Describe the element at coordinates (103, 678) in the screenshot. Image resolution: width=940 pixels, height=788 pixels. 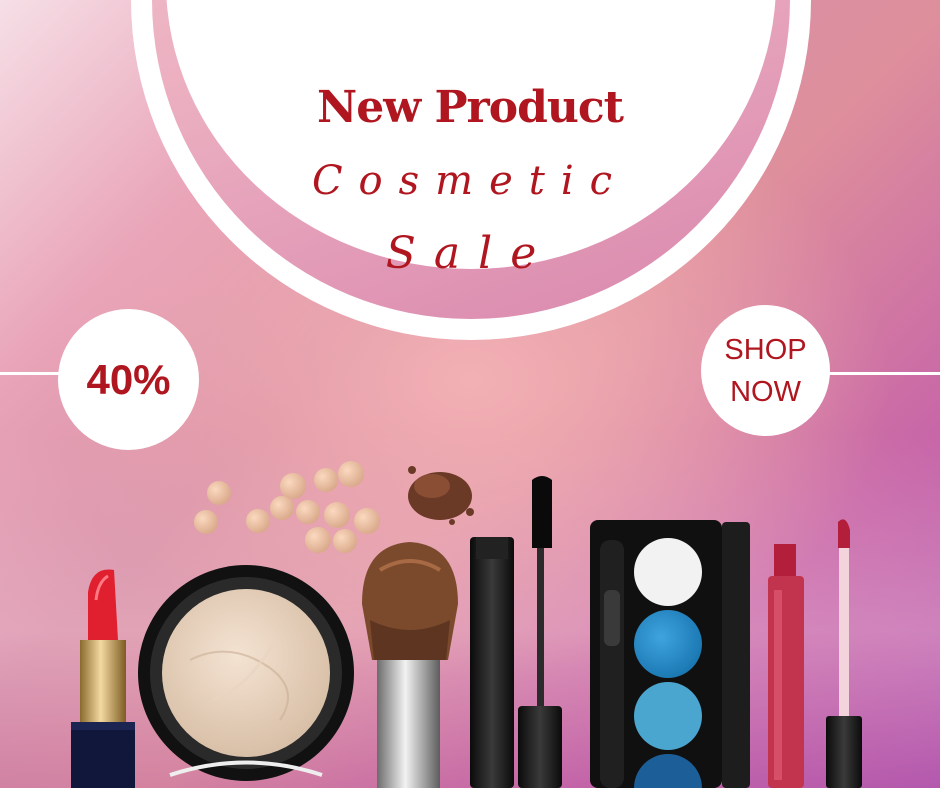
I see `lipstick-icon` at that location.